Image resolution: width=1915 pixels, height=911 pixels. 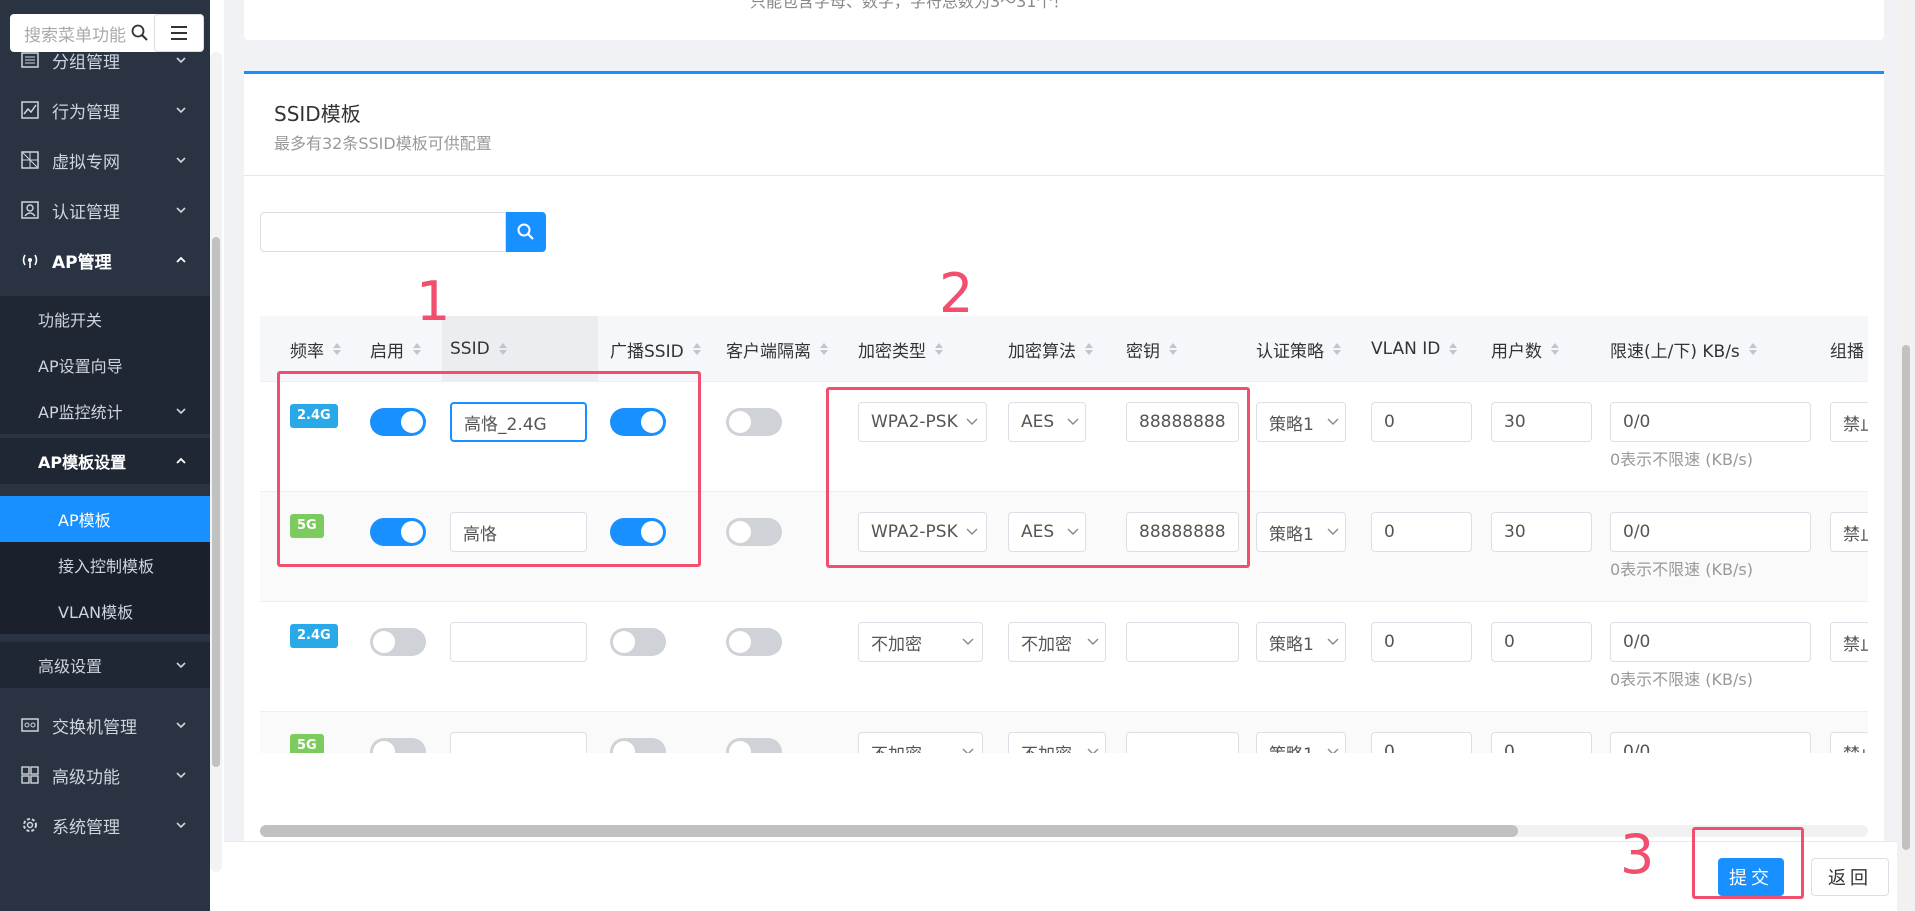 I want to click on sidebar-item-access-control-template: 接入控制模板, so click(x=105, y=565).